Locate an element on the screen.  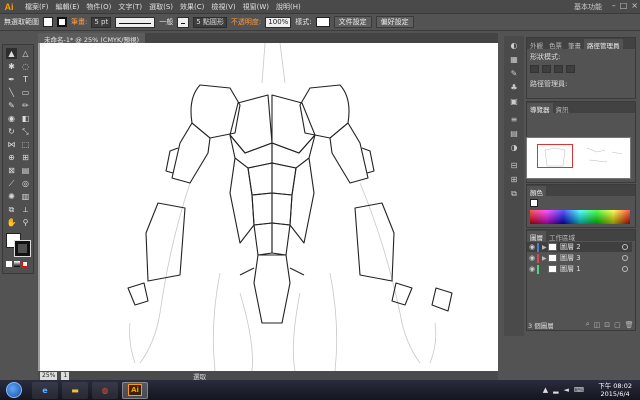
eraser-tool-icon: ◧ is located at coordinates (25, 118).